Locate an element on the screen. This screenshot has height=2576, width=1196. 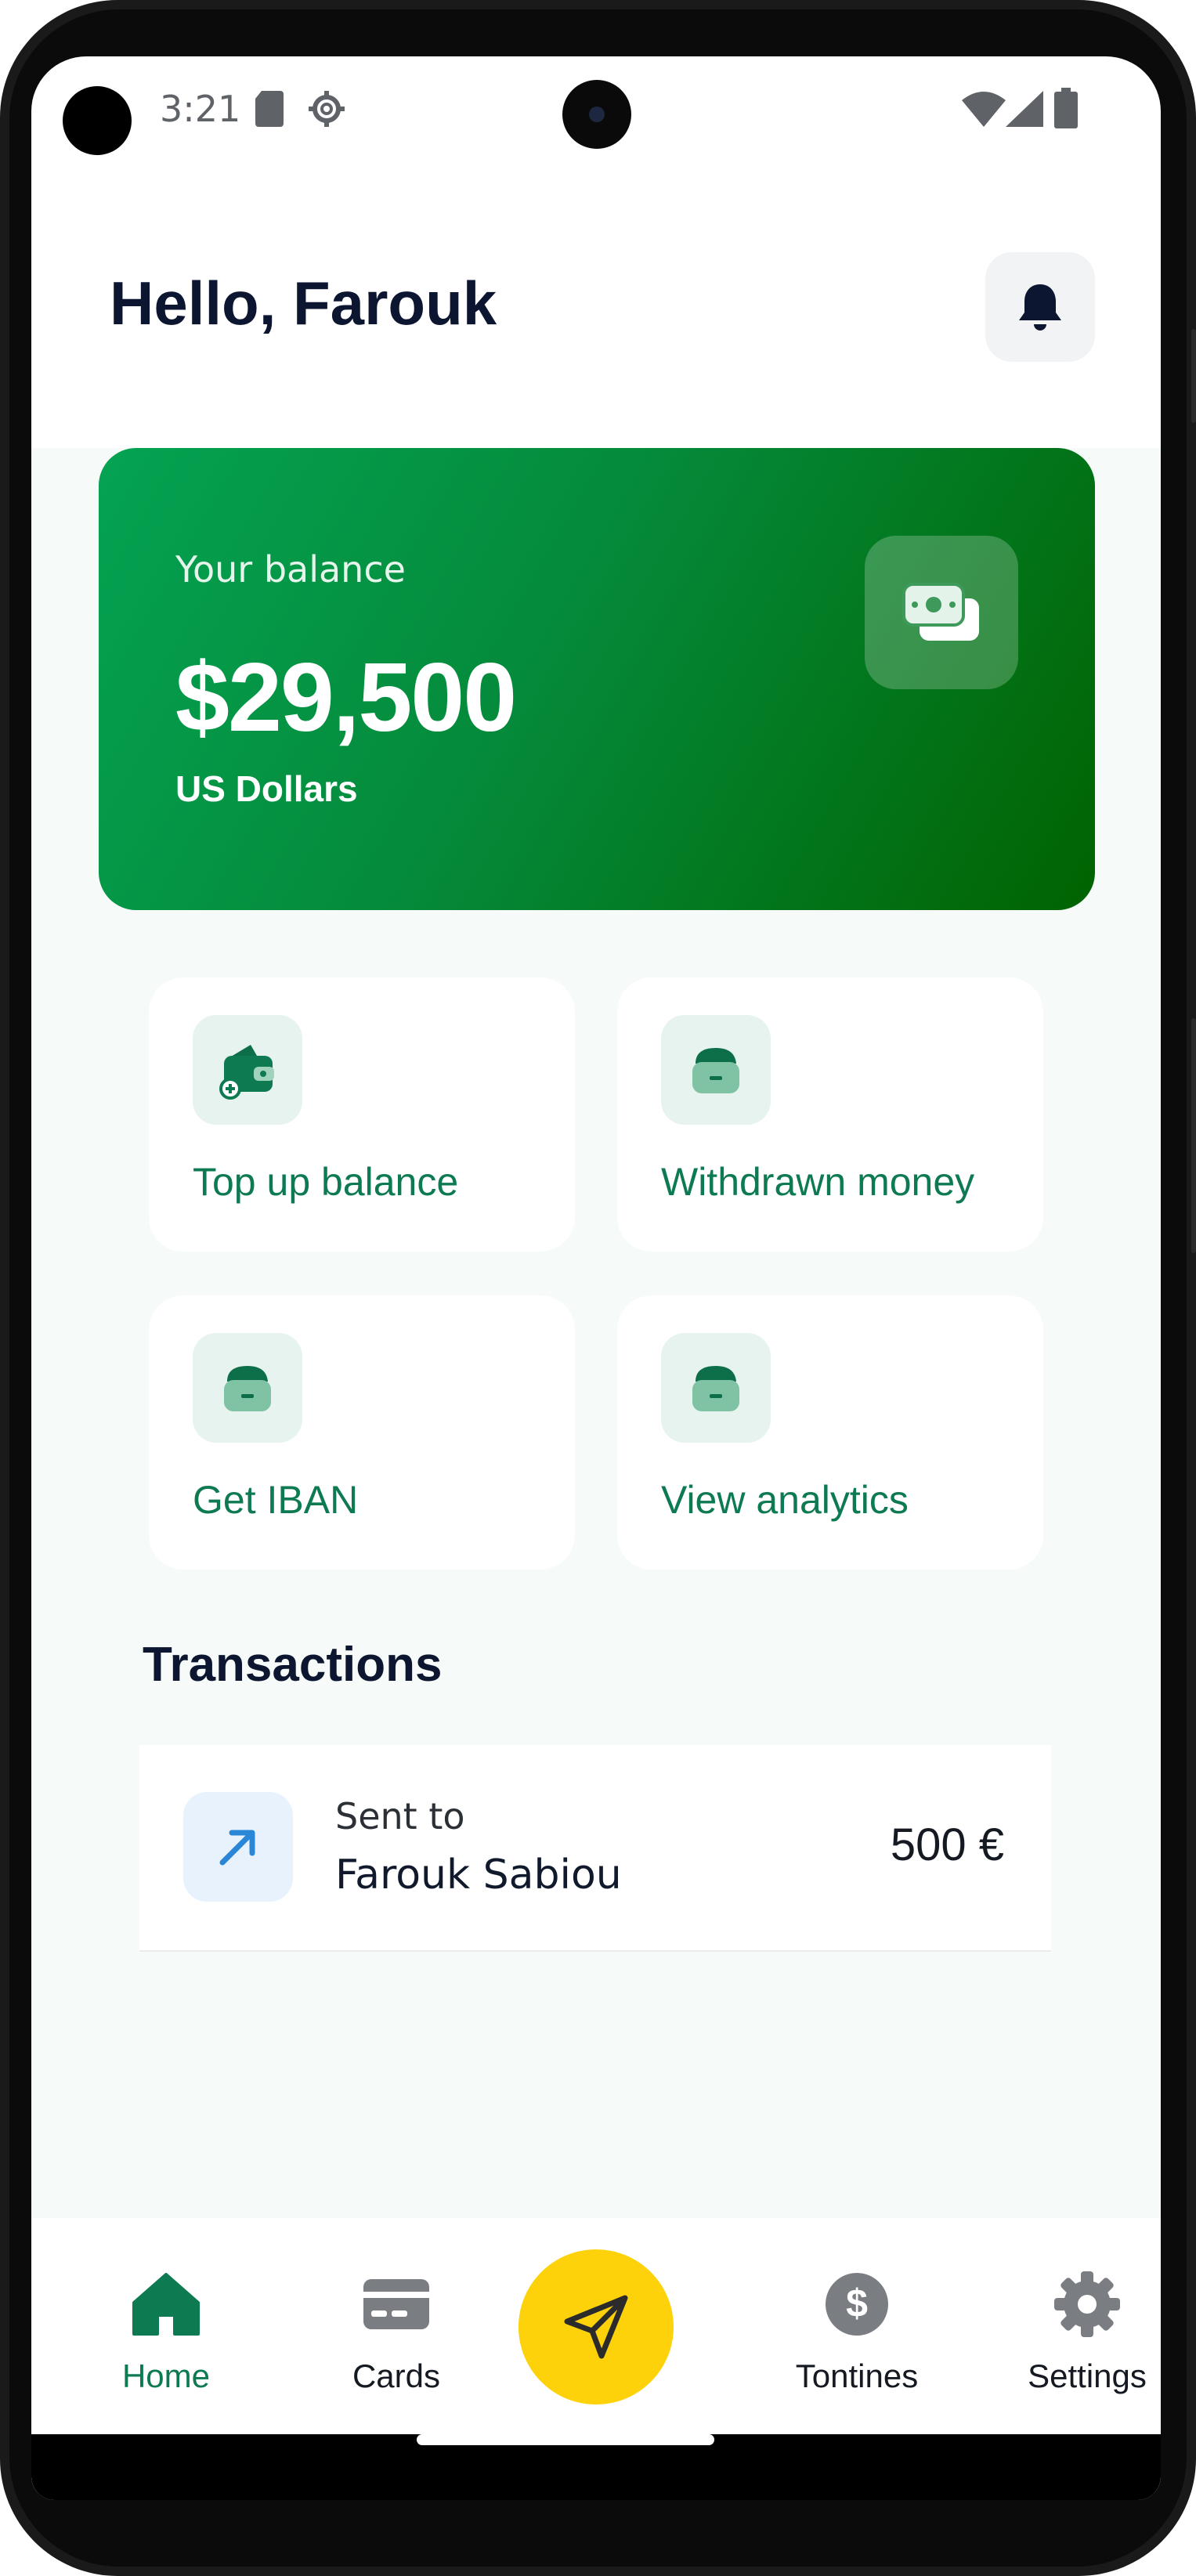
nav-settings: Settings is located at coordinates (1073, 2343).